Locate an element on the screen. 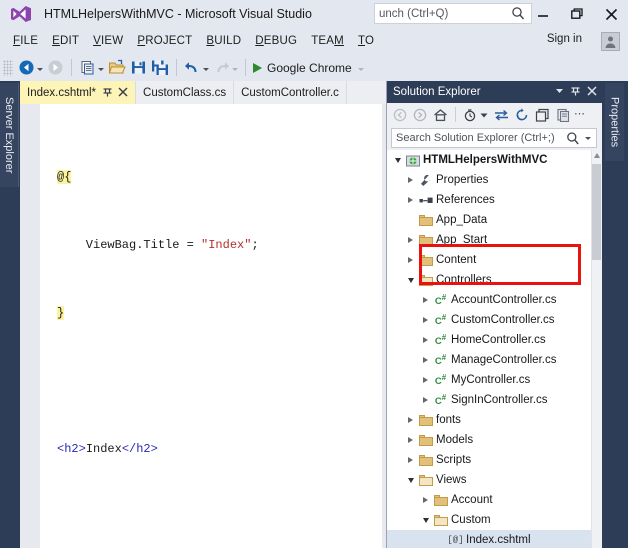 The width and height of the screenshot is (628, 548). show-all-files-icon is located at coordinates (563, 115).